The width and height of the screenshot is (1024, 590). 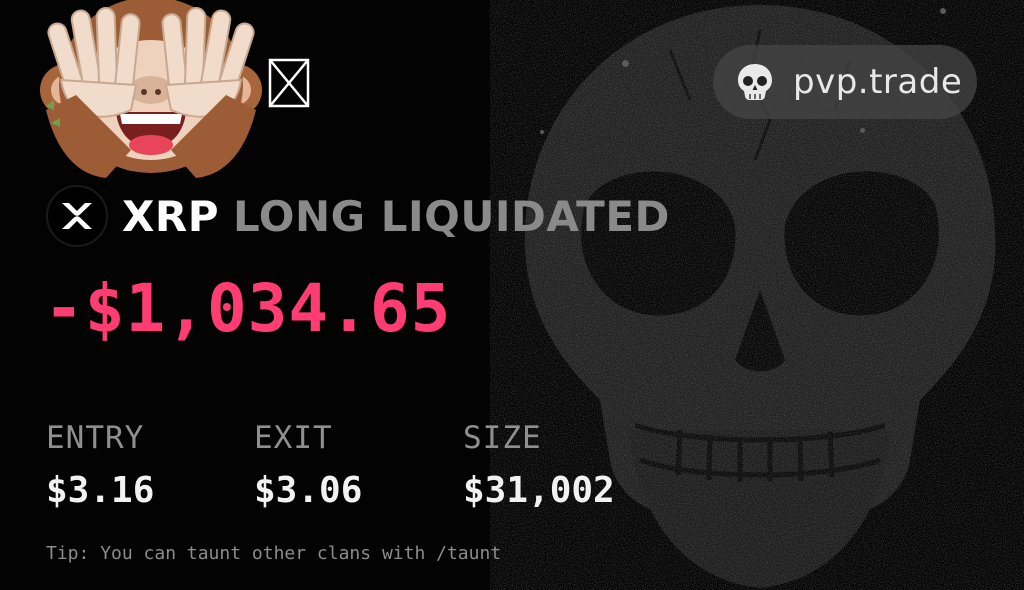 I want to click on brand-badge: pvp.trade, so click(x=845, y=82).